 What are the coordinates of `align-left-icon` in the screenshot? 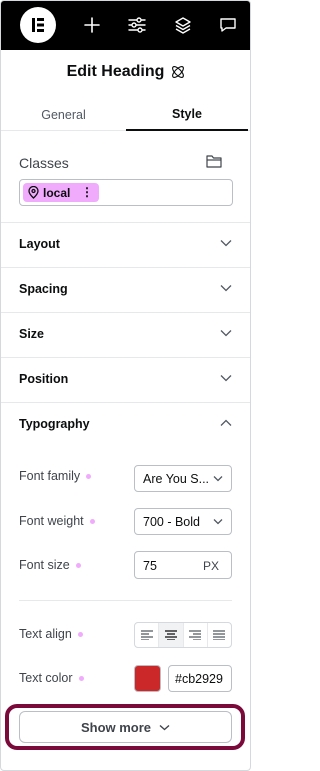 It's located at (146, 635).